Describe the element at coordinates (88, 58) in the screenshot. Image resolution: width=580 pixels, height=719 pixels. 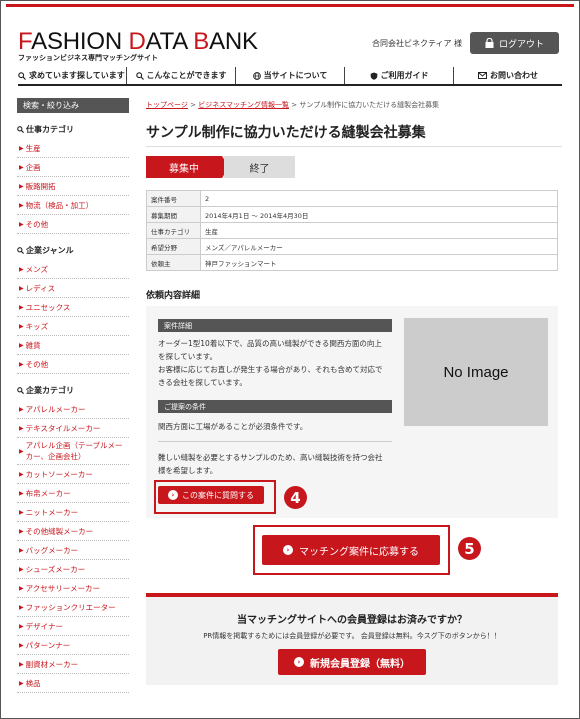
I see `logo-tagline: ファッションビジネス専門マッチングサイト` at that location.